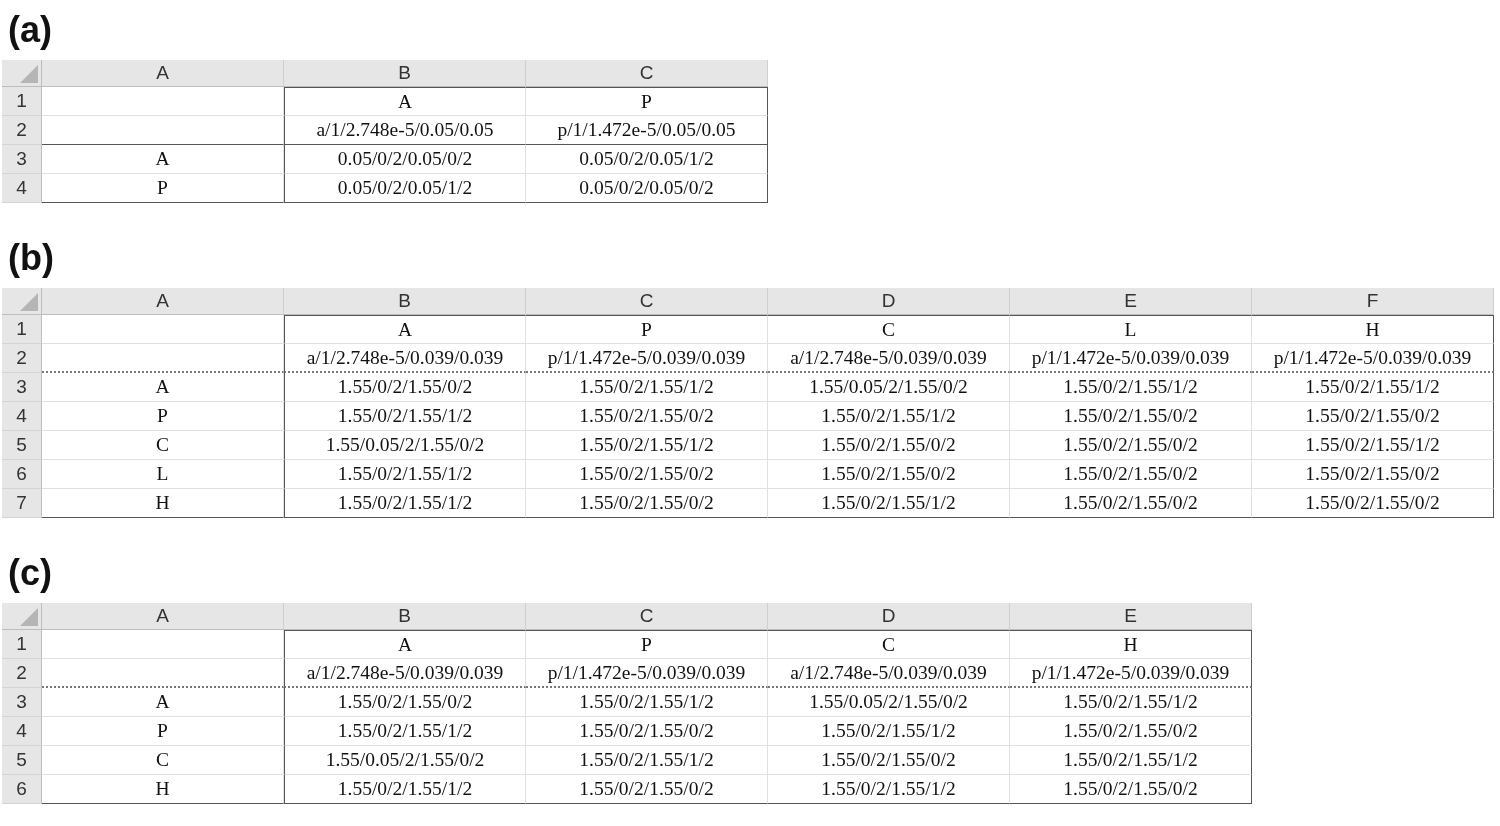  I want to click on column-header: F, so click(1373, 301).